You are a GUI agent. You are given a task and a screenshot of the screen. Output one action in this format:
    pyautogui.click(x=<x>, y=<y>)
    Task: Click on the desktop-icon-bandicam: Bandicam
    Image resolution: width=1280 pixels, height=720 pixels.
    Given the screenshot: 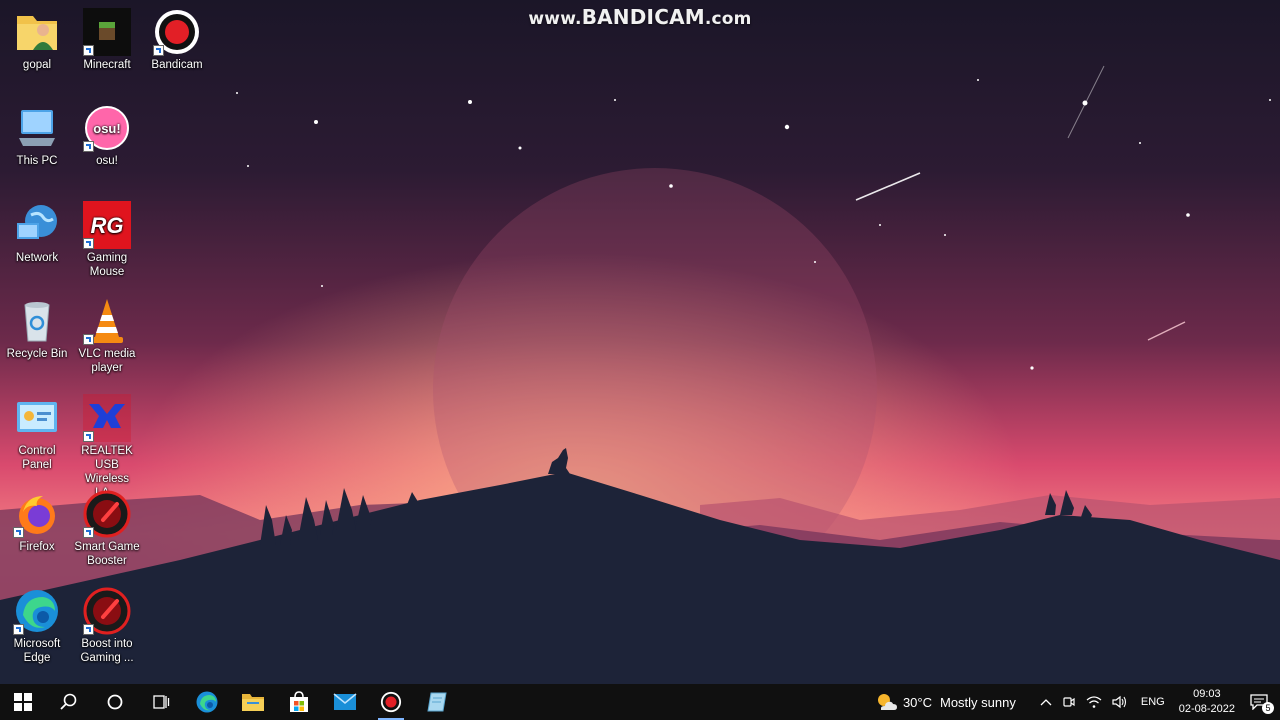 What is the action you would take?
    pyautogui.click(x=177, y=40)
    